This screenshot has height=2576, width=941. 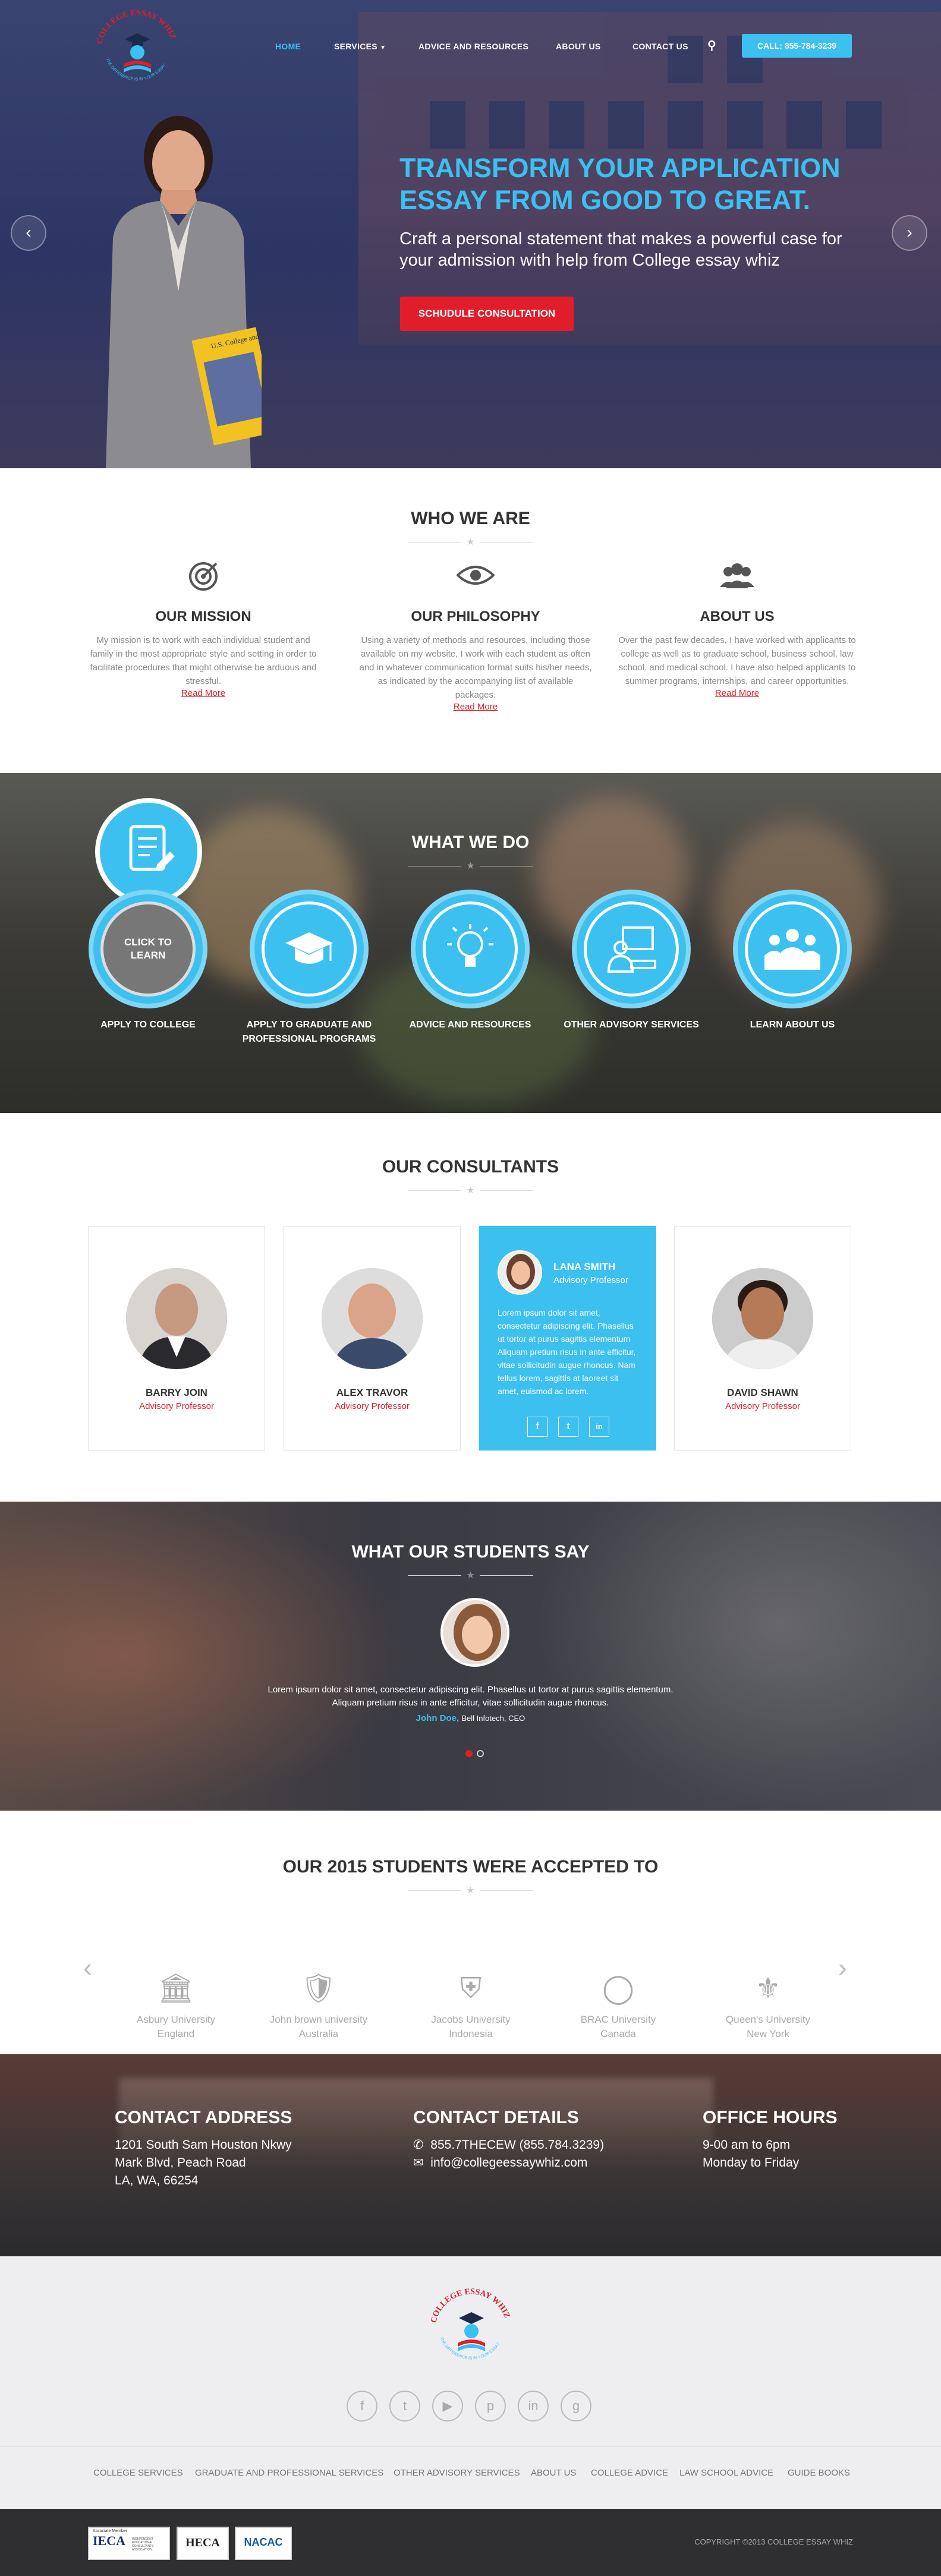 What do you see at coordinates (476, 707) in the screenshot?
I see `philosophy-read-more-link: Read More` at bounding box center [476, 707].